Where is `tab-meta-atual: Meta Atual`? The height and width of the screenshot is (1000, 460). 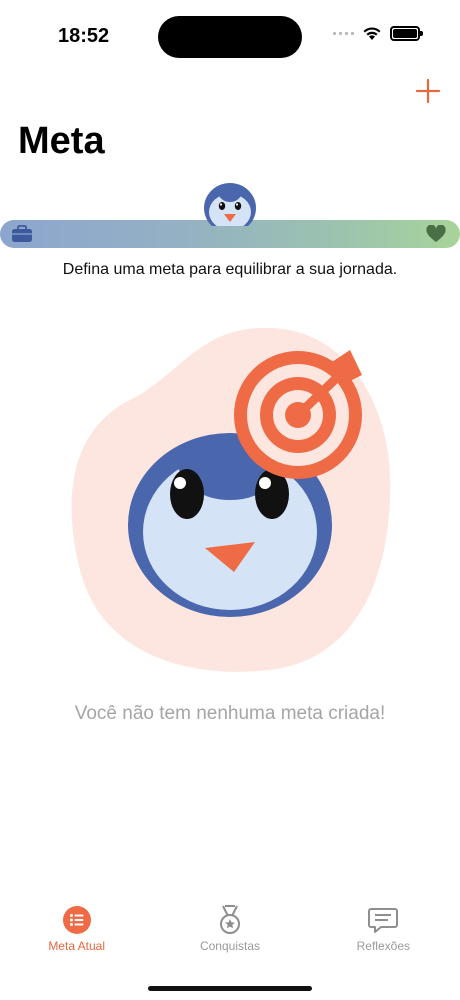
tab-meta-atual: Meta Atual is located at coordinates (76, 940).